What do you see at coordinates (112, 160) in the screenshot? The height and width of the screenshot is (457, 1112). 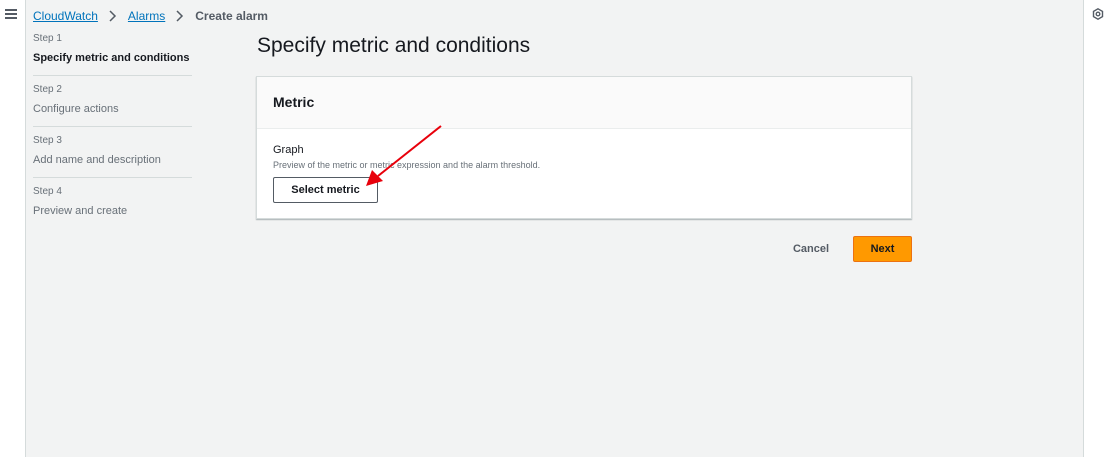 I see `step-title: Add name and description` at bounding box center [112, 160].